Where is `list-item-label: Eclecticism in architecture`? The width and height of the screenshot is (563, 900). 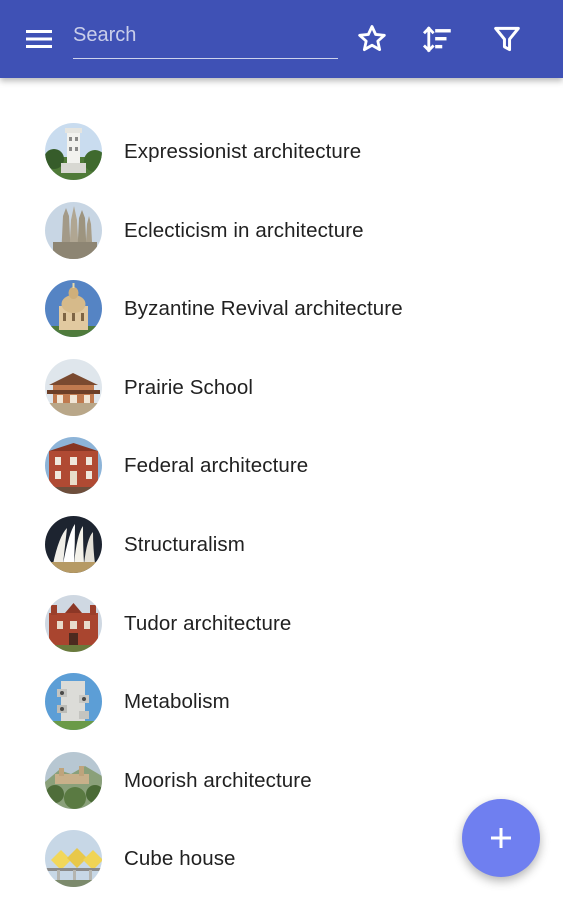
list-item-label: Eclecticism in architecture is located at coordinates (244, 230).